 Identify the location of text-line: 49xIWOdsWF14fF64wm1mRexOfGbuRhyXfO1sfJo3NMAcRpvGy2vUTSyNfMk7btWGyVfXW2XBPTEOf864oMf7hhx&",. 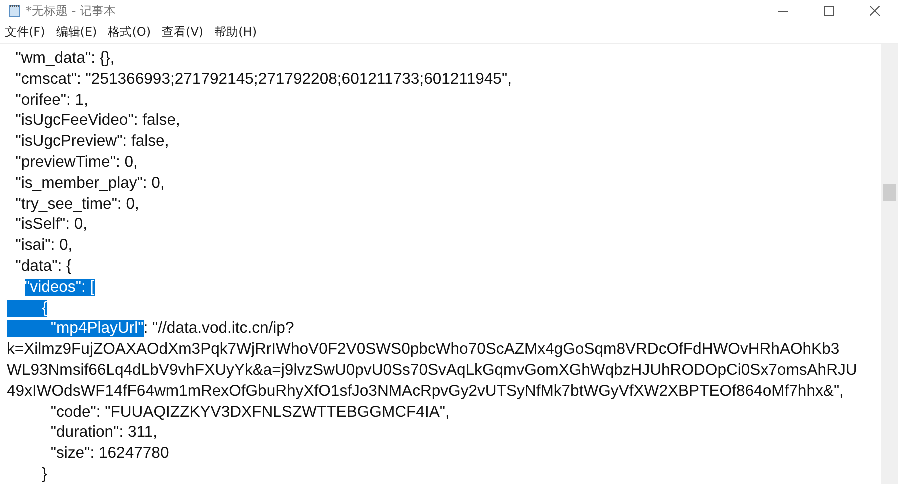
(425, 391).